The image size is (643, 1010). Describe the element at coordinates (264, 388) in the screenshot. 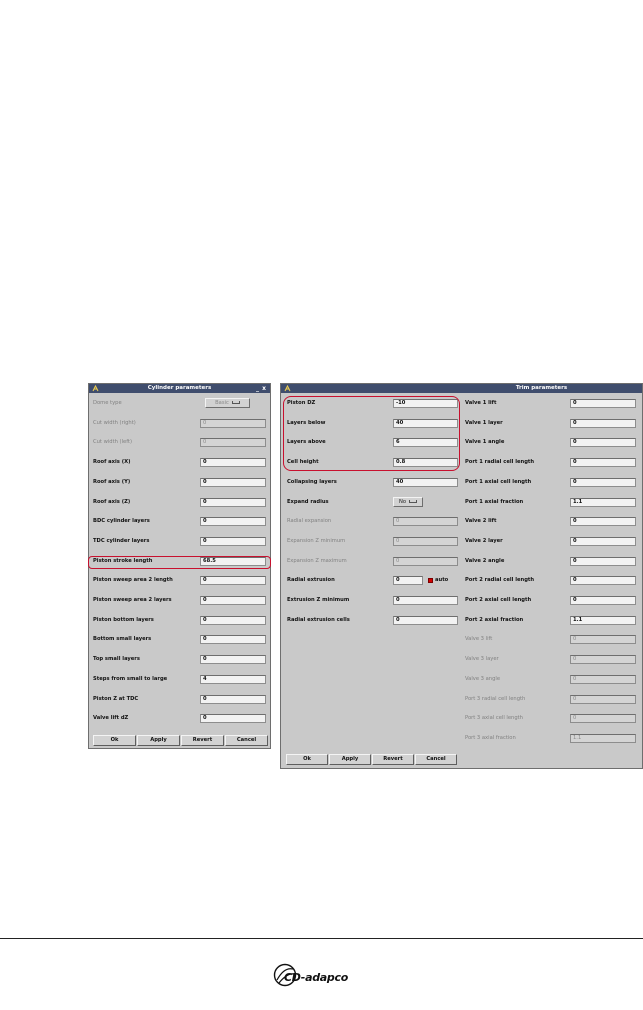

I see `close-icon: x` at that location.